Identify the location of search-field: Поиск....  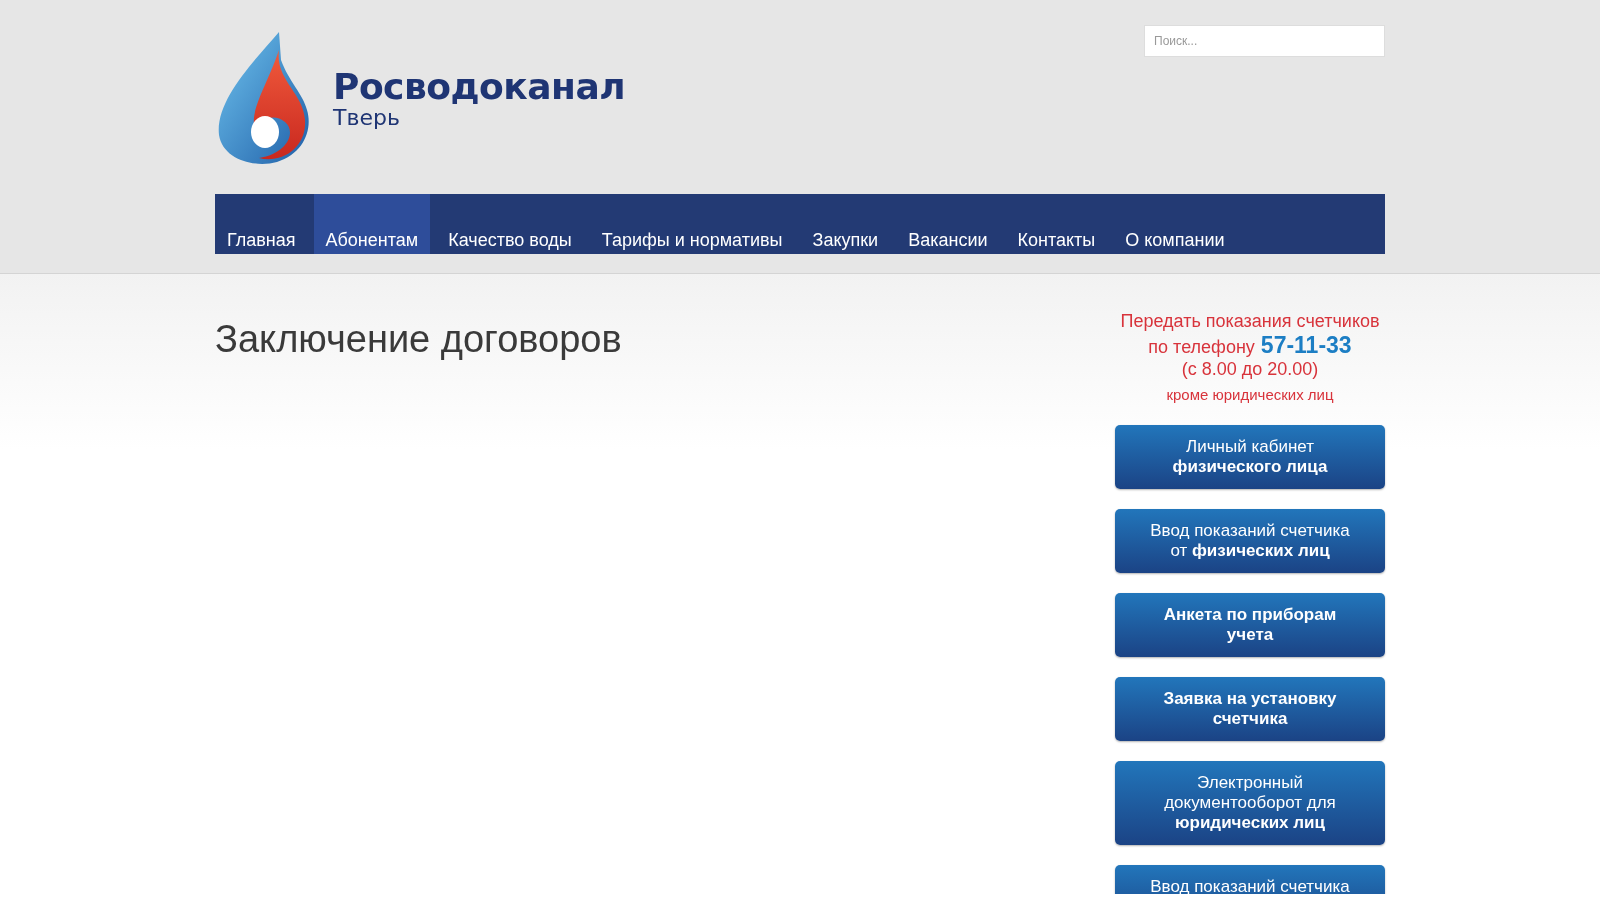
(1264, 41).